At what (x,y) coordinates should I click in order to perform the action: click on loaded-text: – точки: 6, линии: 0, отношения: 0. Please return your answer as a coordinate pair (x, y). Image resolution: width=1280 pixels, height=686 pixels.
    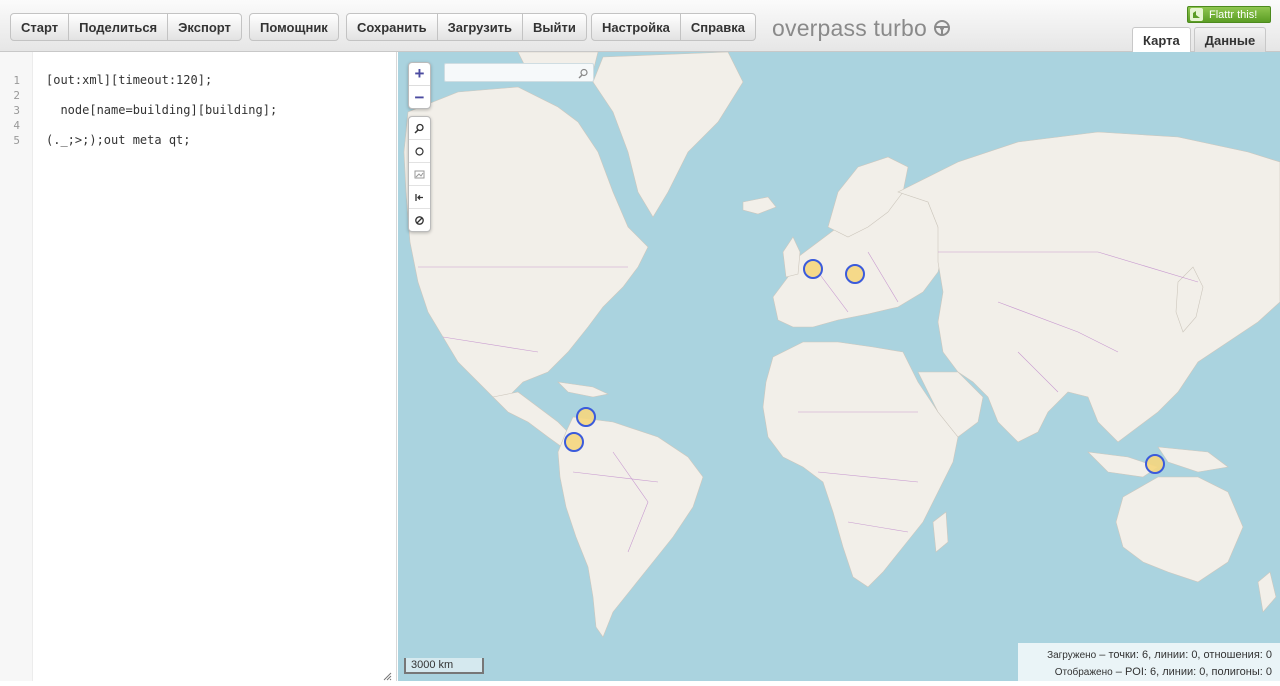
    Looking at the image, I should click on (1185, 655).